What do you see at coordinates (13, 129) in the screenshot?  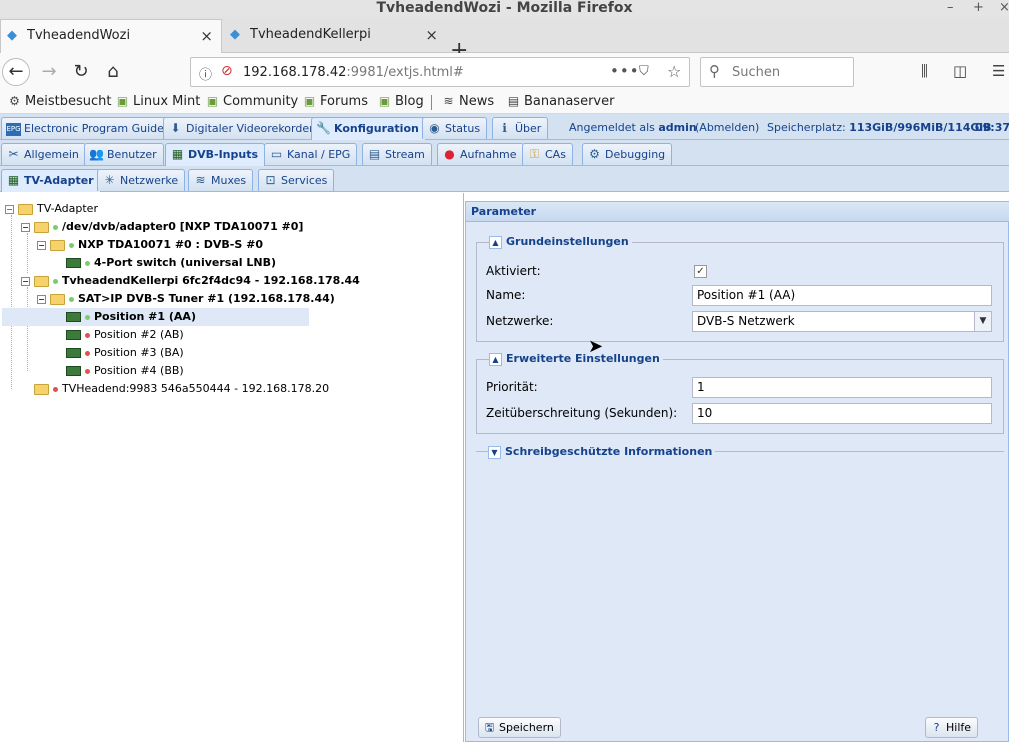 I see `epg-icon: EPG` at bounding box center [13, 129].